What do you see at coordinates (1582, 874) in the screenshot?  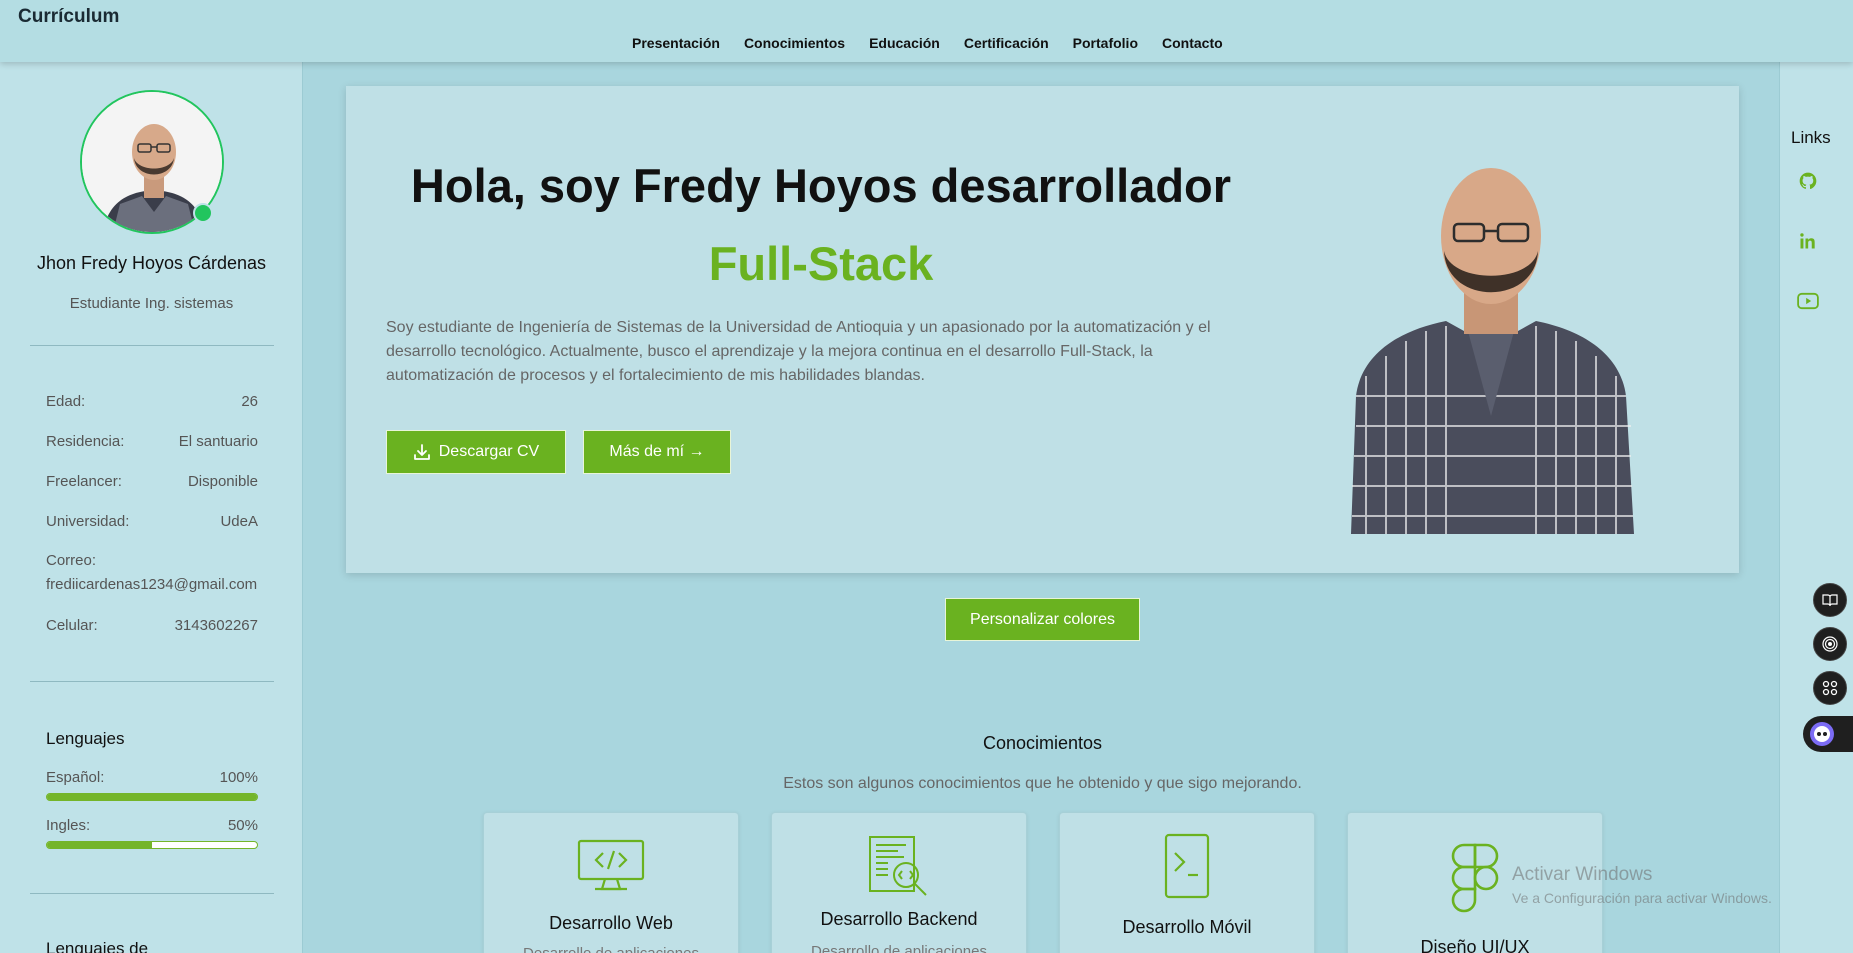 I see `watermark-line1: Activar Windows` at bounding box center [1582, 874].